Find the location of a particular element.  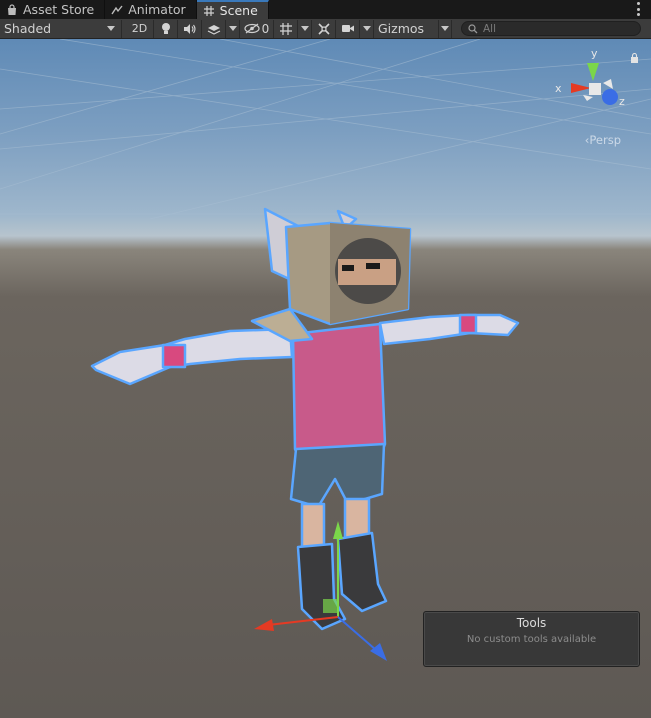

scene-visibility-icon is located at coordinates (252, 28).